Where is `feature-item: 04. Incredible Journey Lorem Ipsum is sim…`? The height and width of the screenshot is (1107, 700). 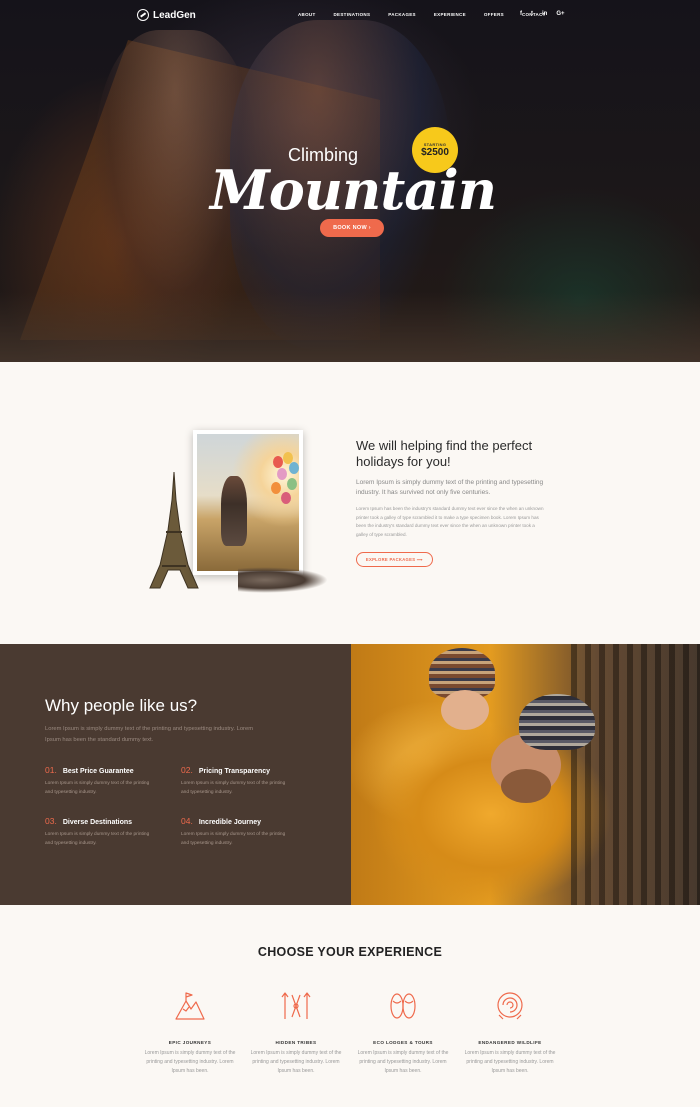
feature-item: 04. Incredible Journey Lorem Ipsum is sim… is located at coordinates (241, 832).